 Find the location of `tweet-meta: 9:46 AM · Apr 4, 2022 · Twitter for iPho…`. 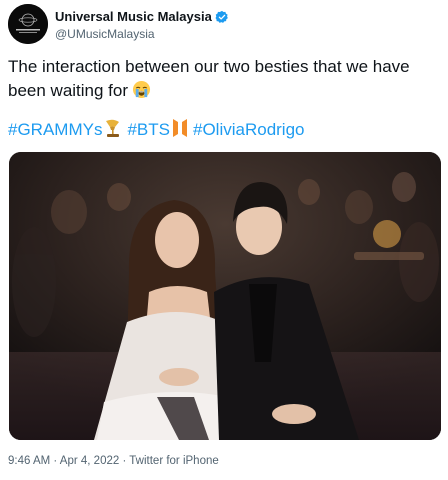

tweet-meta: 9:46 AM · Apr 4, 2022 · Twitter for iPho… is located at coordinates (113, 461).